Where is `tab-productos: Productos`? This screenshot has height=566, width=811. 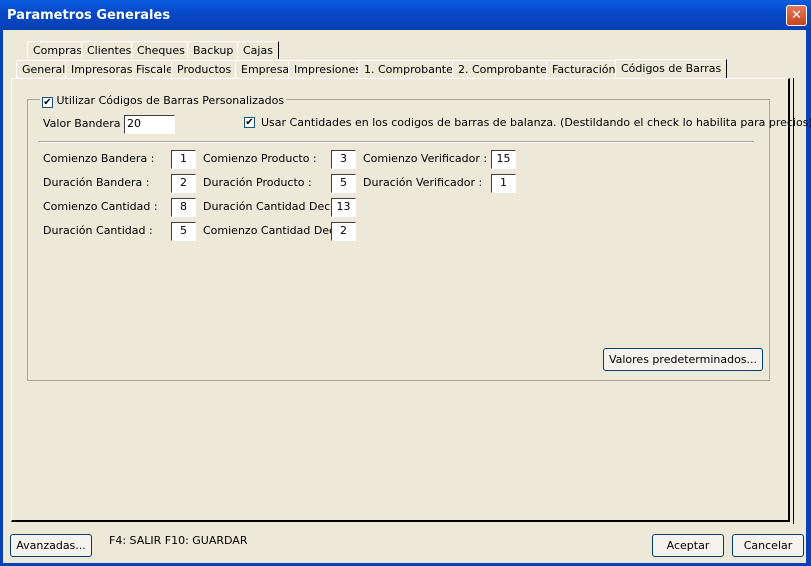
tab-productos: Productos is located at coordinates (204, 69).